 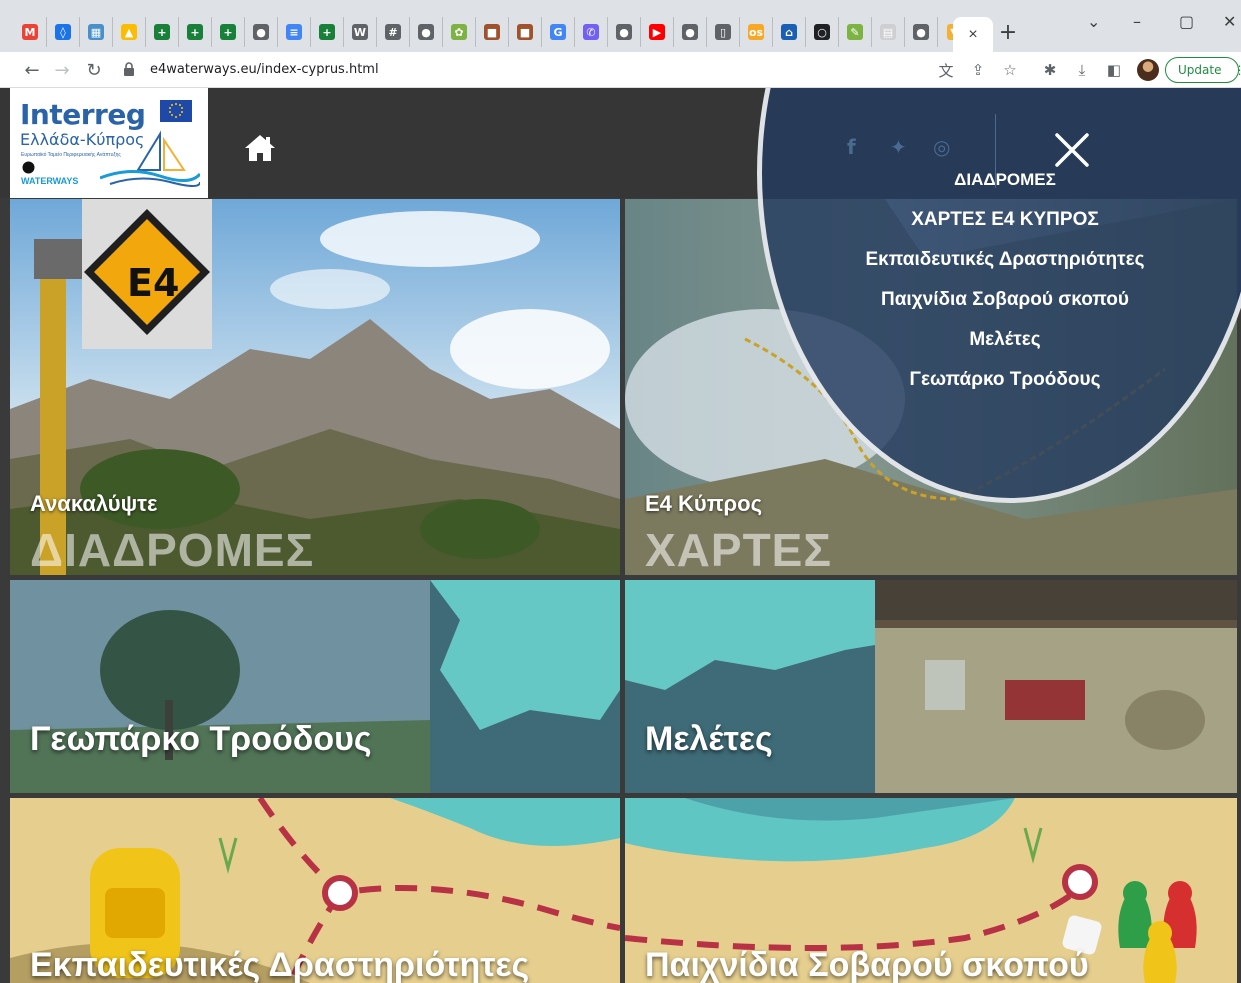 I want to click on circle-icon: ○, so click(x=822, y=32).